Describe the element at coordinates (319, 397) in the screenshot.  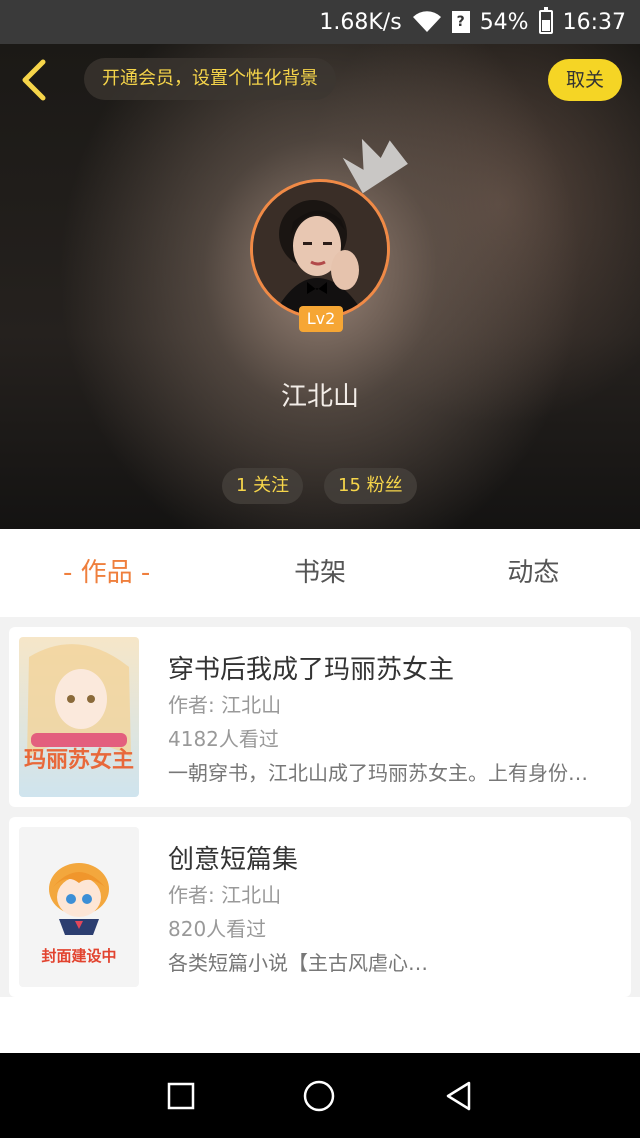
I see `username: 江北山` at that location.